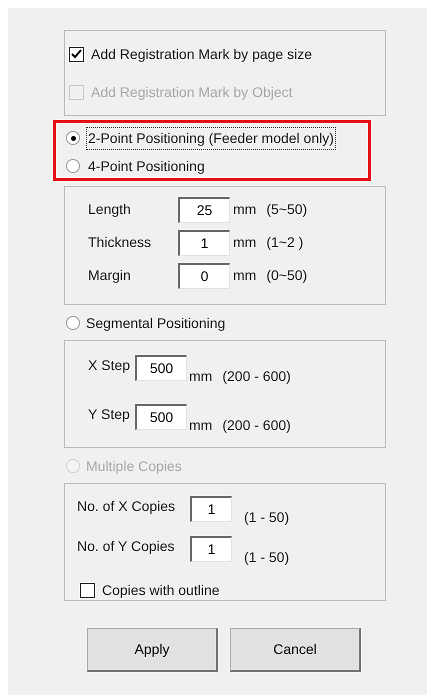 This screenshot has height=695, width=427. What do you see at coordinates (156, 323) in the screenshot?
I see `radio-label: Segmental Positioning` at bounding box center [156, 323].